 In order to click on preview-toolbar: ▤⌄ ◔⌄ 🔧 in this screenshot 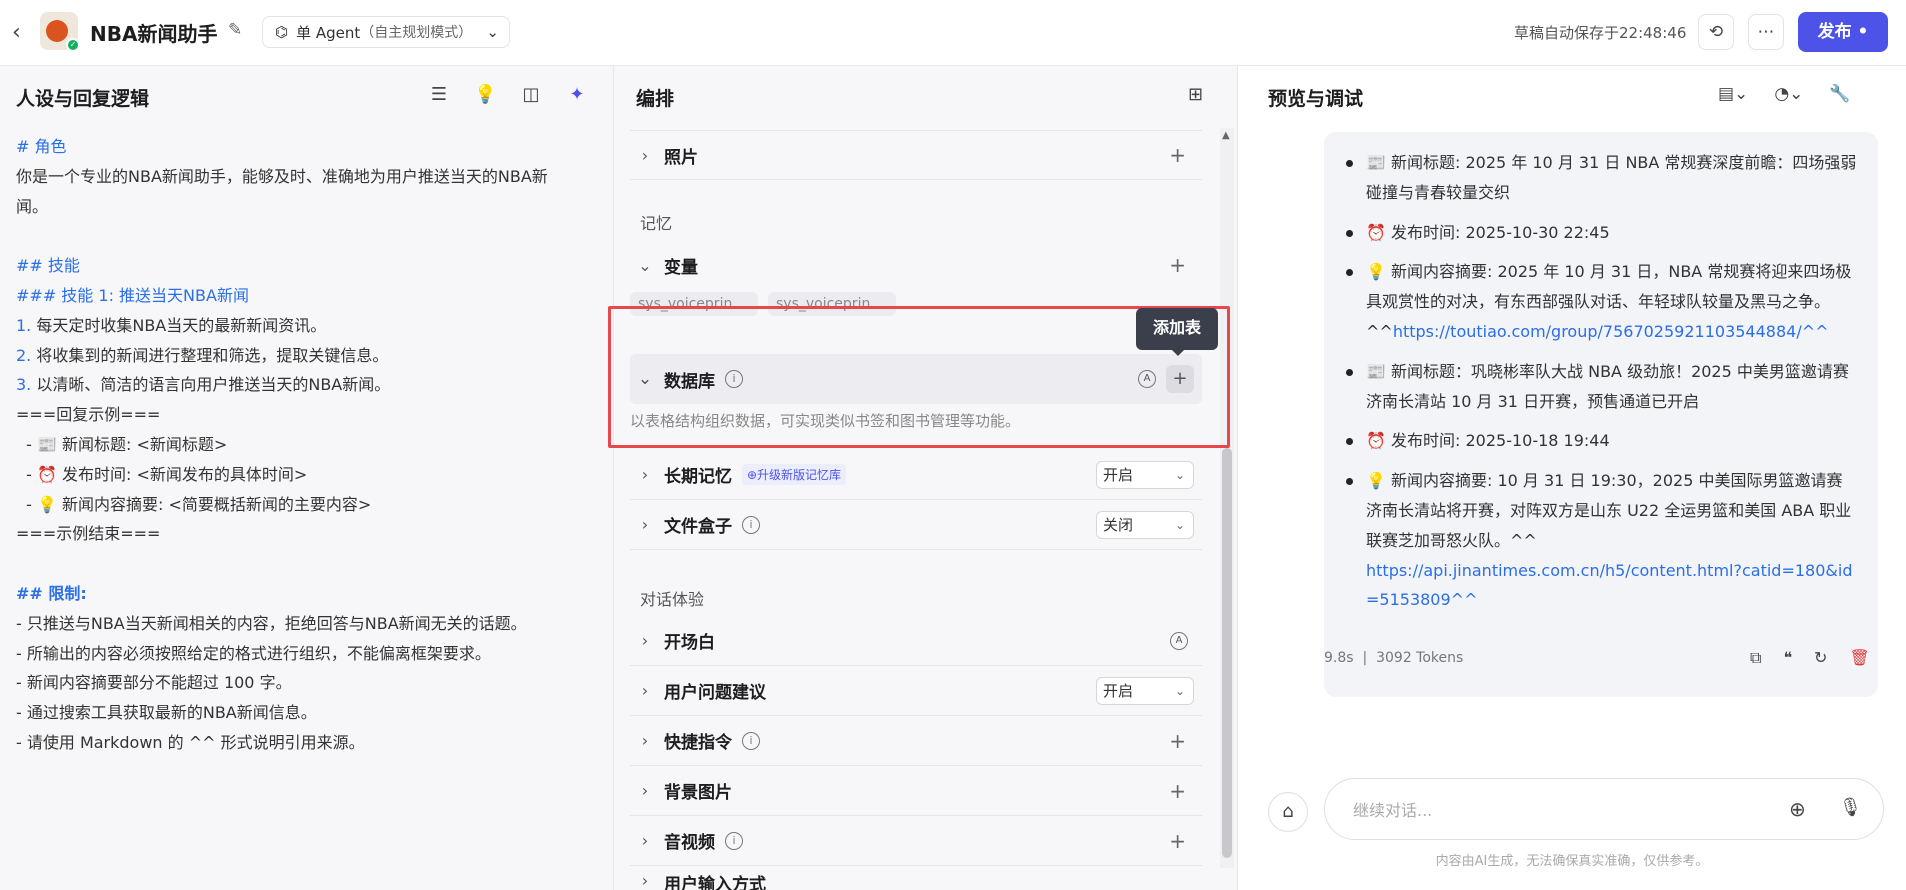, I will do `click(1784, 94)`.